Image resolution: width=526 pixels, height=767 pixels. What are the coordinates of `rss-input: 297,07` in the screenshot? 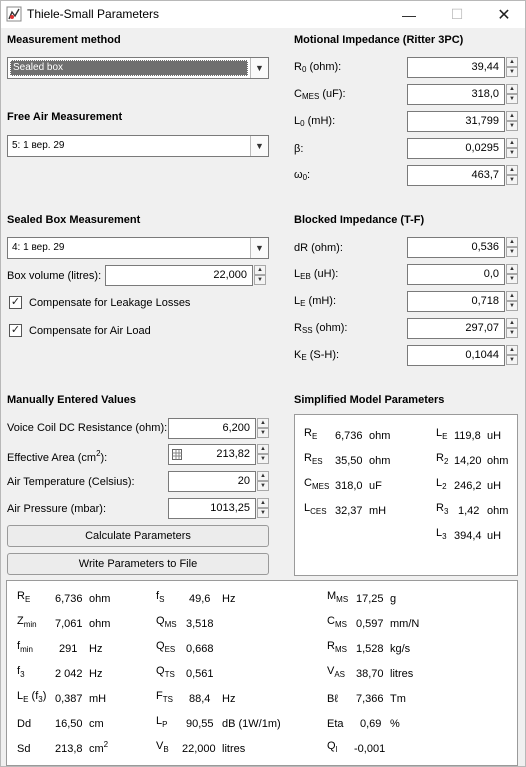 It's located at (456, 328).